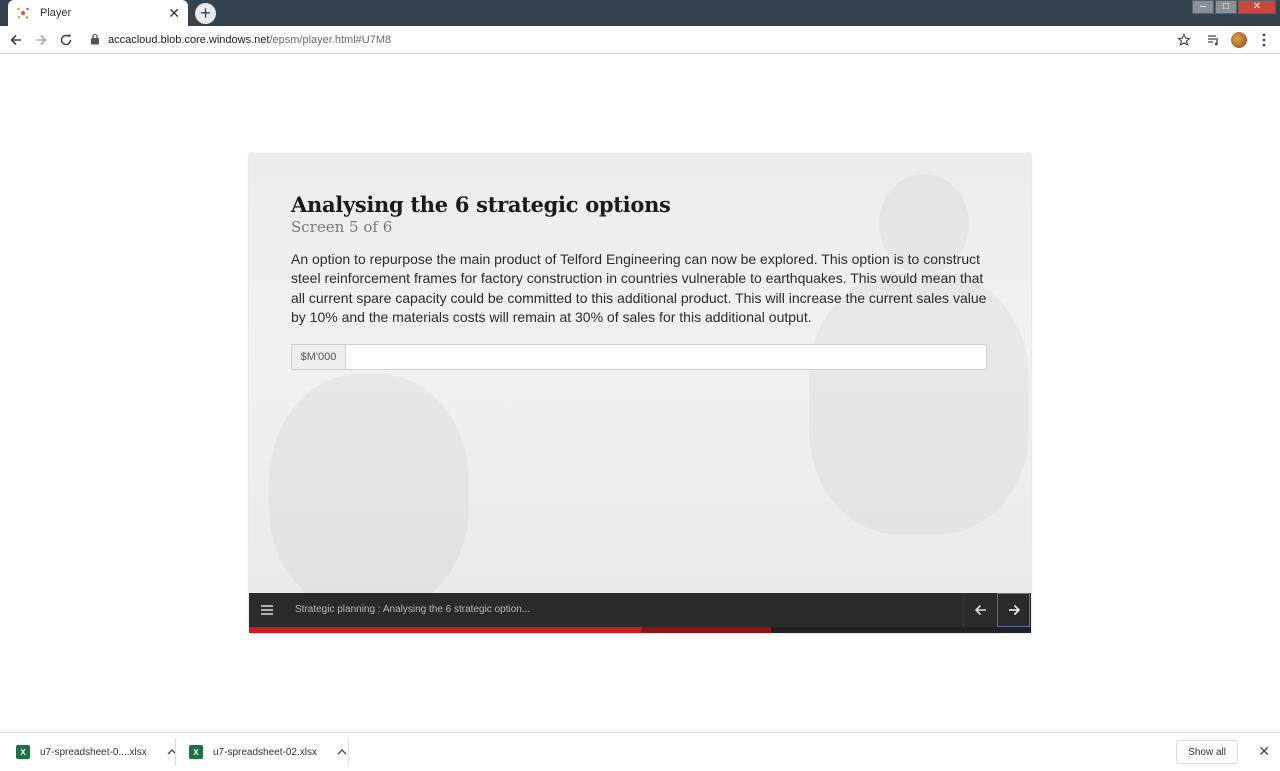 Image resolution: width=1280 pixels, height=771 pixels. Describe the element at coordinates (640, 13) in the screenshot. I see `browser-tab-strip: Player ✕ + – □ ✕` at that location.